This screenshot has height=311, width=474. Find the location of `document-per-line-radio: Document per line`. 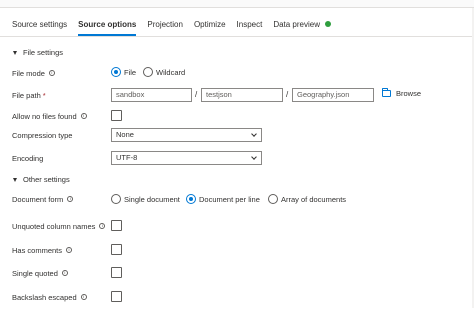

document-per-line-radio: Document per line is located at coordinates (223, 199).